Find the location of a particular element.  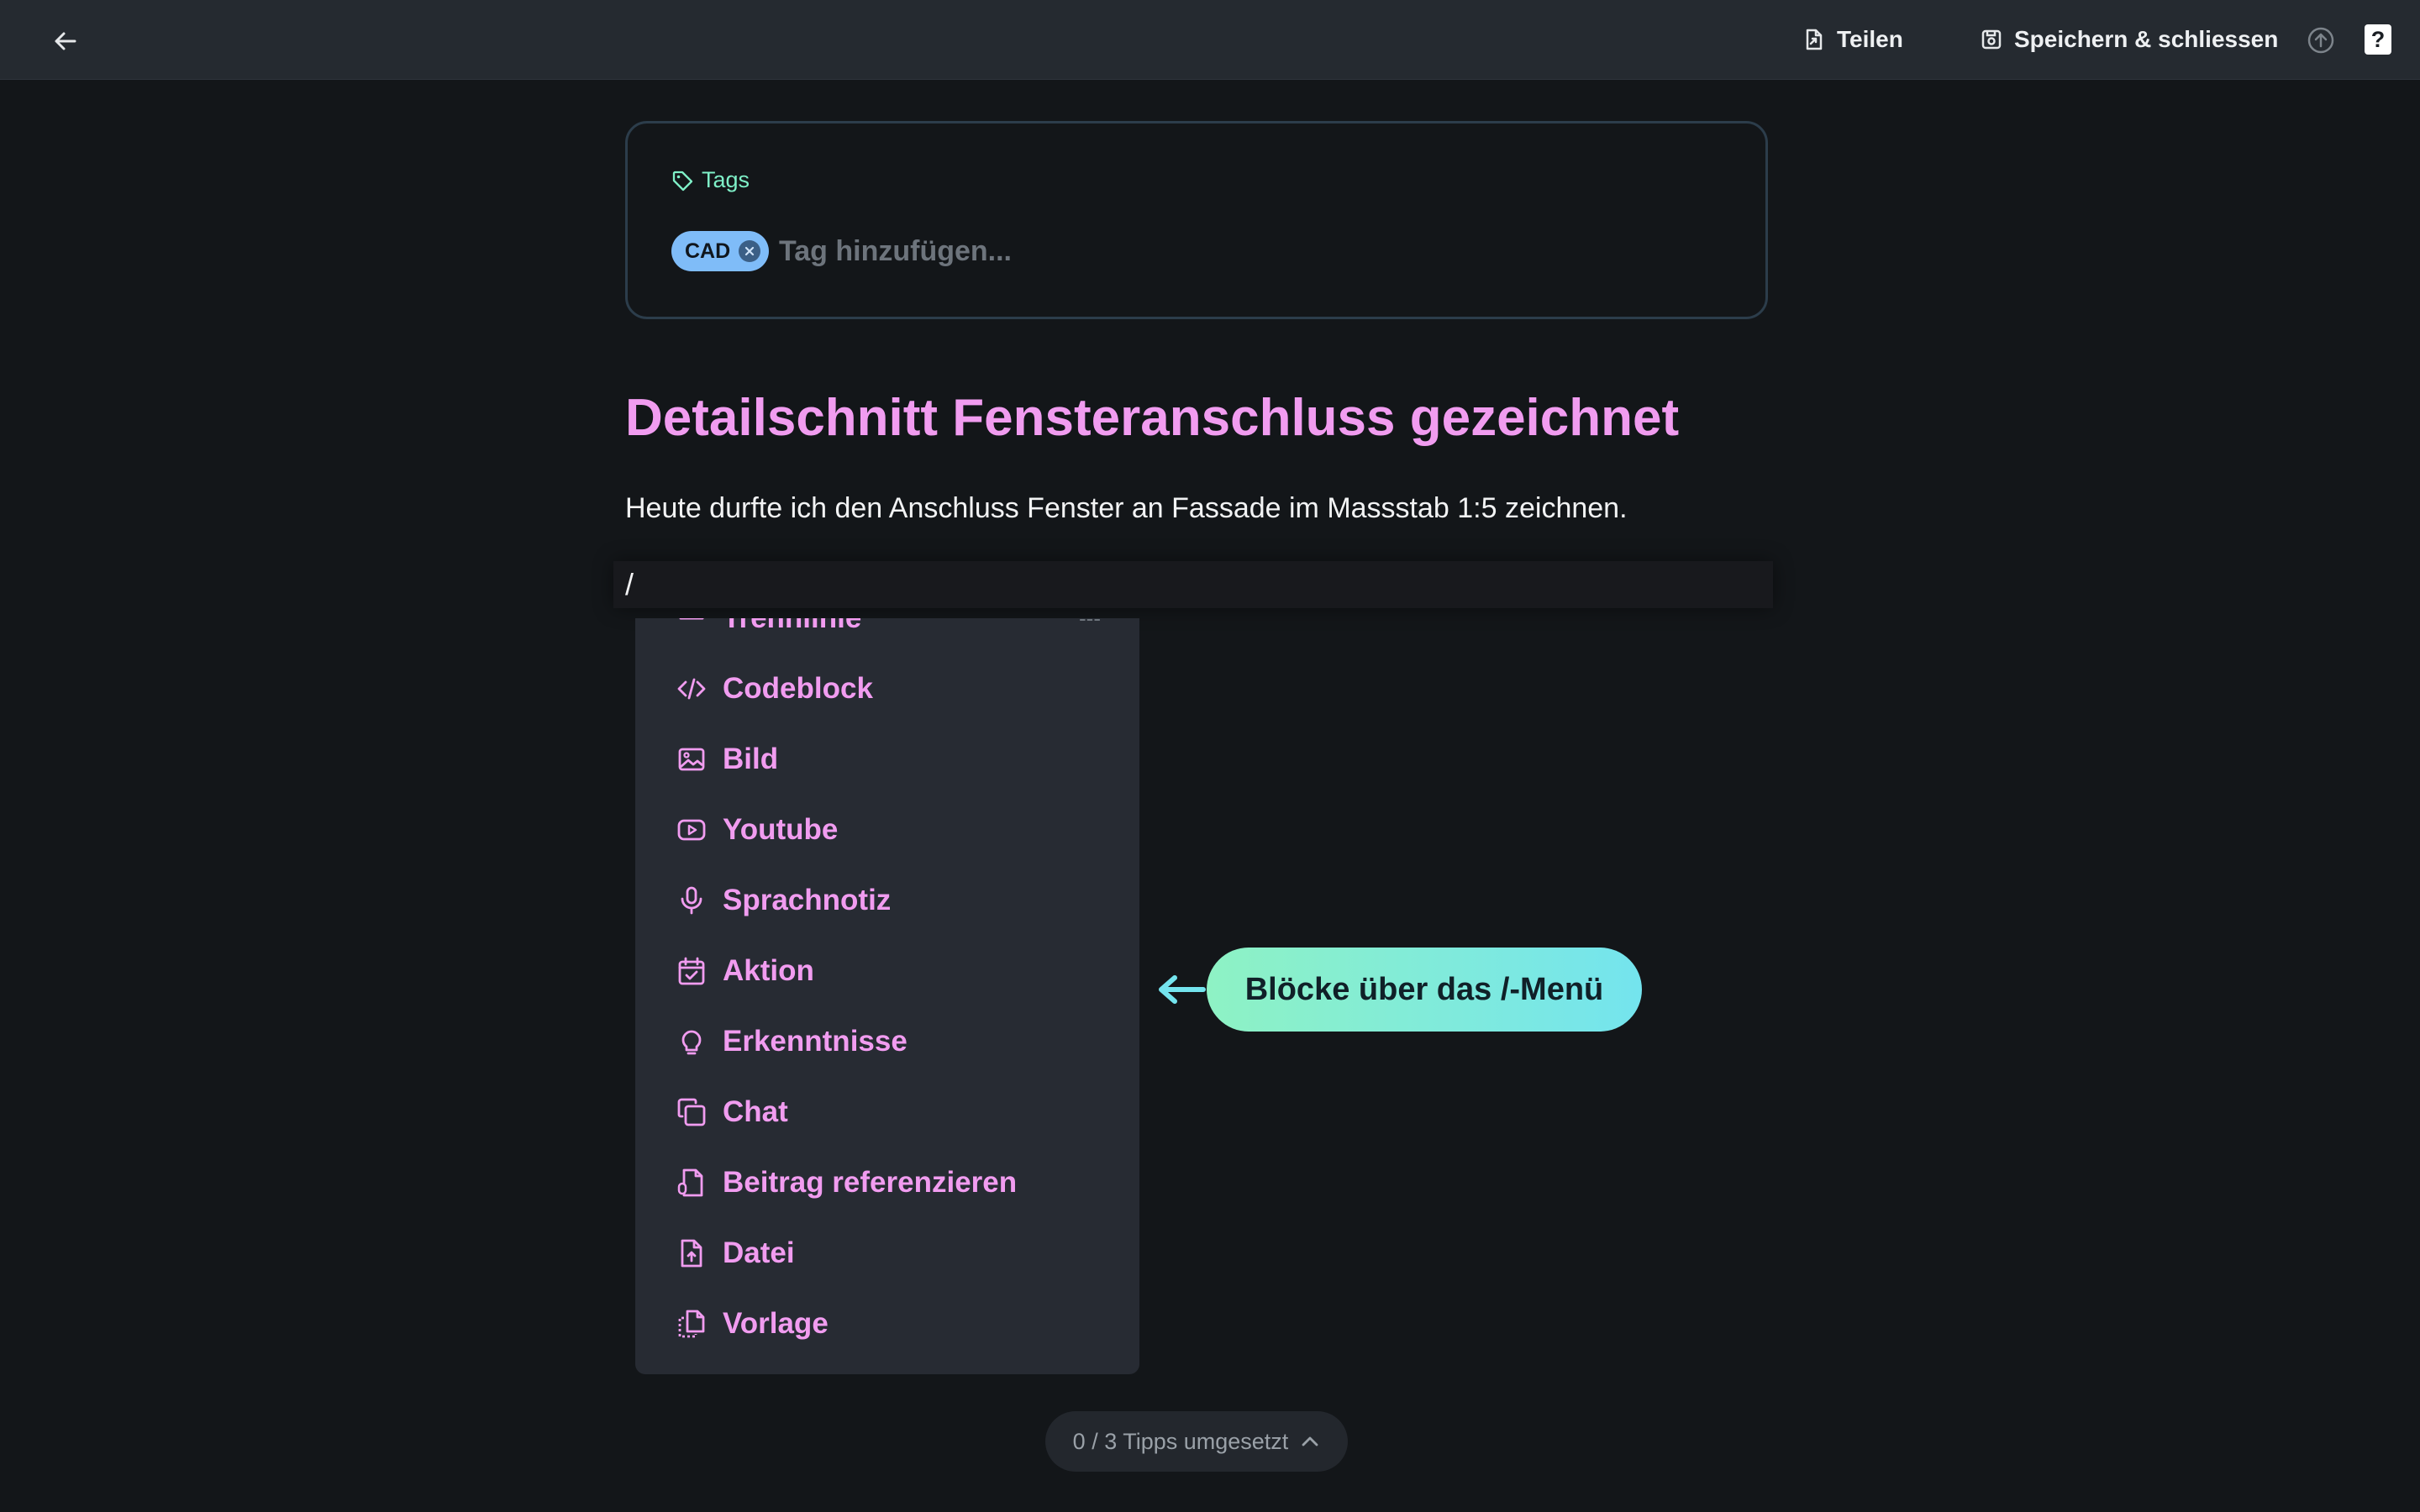

chat-copy-icon is located at coordinates (691, 1112).